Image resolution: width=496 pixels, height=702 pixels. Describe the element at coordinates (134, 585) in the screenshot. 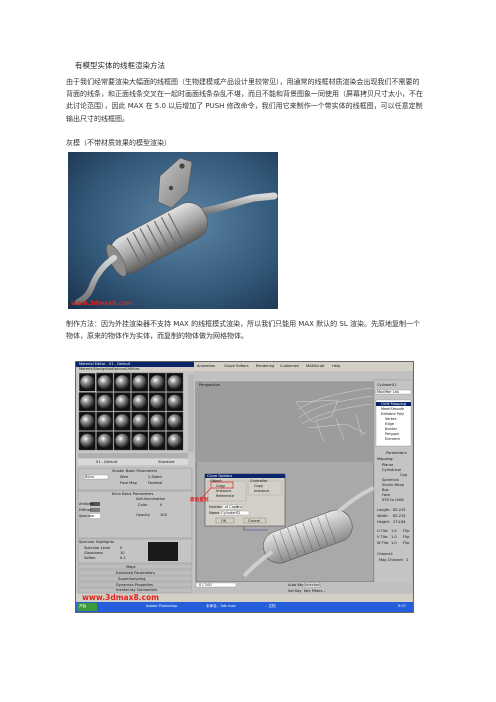

I see `rollout-dynamics: Dynamics Properties` at that location.